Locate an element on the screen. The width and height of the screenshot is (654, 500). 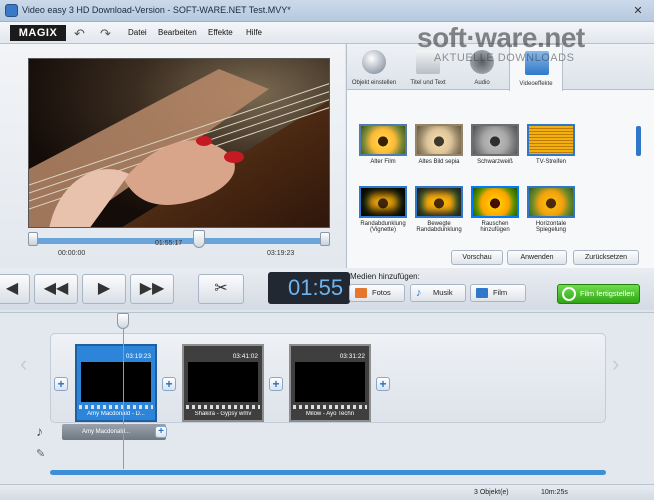
preview-button: Vorschau is located at coordinates (477, 257).